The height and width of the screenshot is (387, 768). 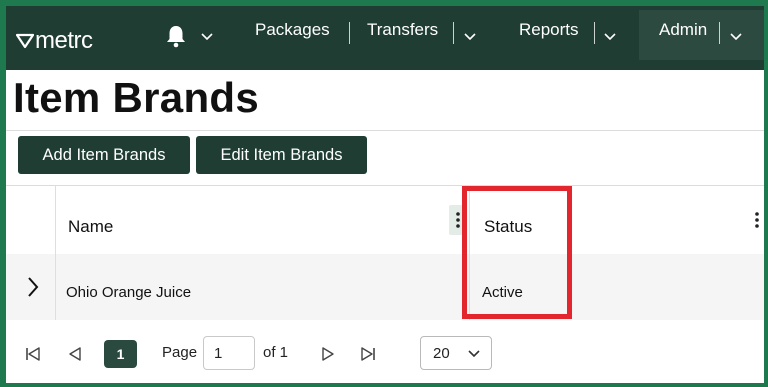 What do you see at coordinates (292, 30) in the screenshot?
I see `nav-packages: Packages` at bounding box center [292, 30].